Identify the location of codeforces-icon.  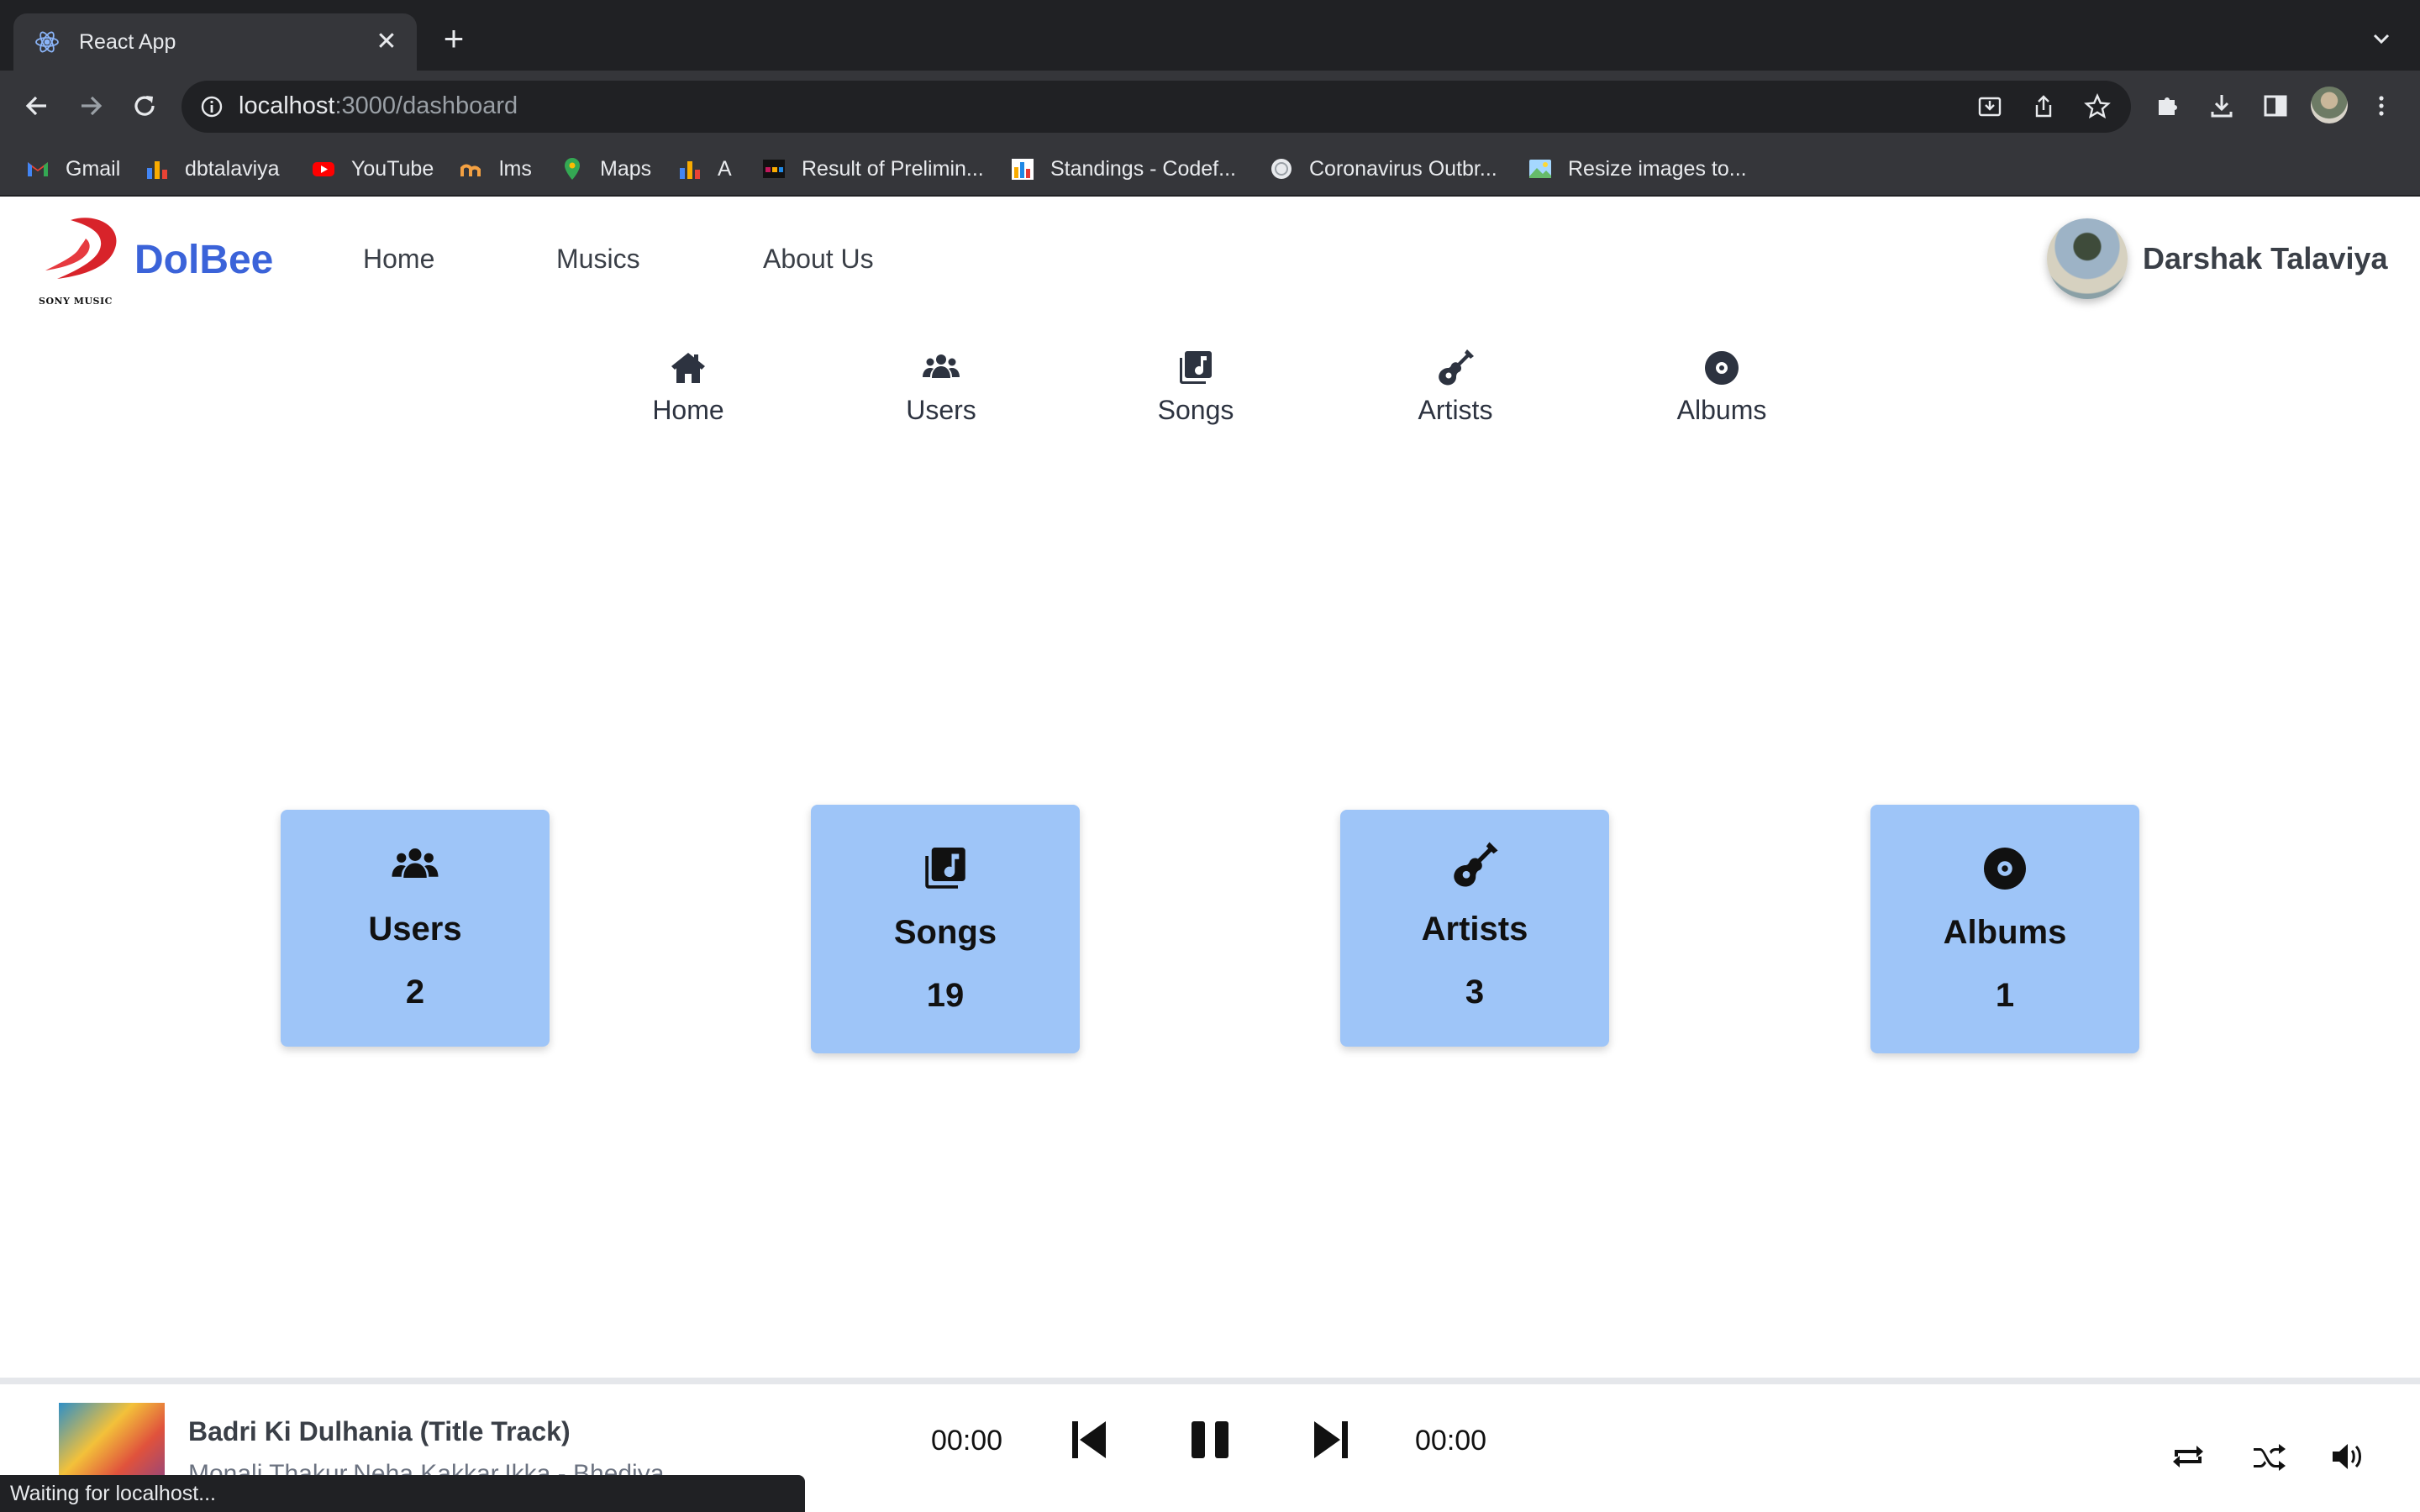
(1022, 168).